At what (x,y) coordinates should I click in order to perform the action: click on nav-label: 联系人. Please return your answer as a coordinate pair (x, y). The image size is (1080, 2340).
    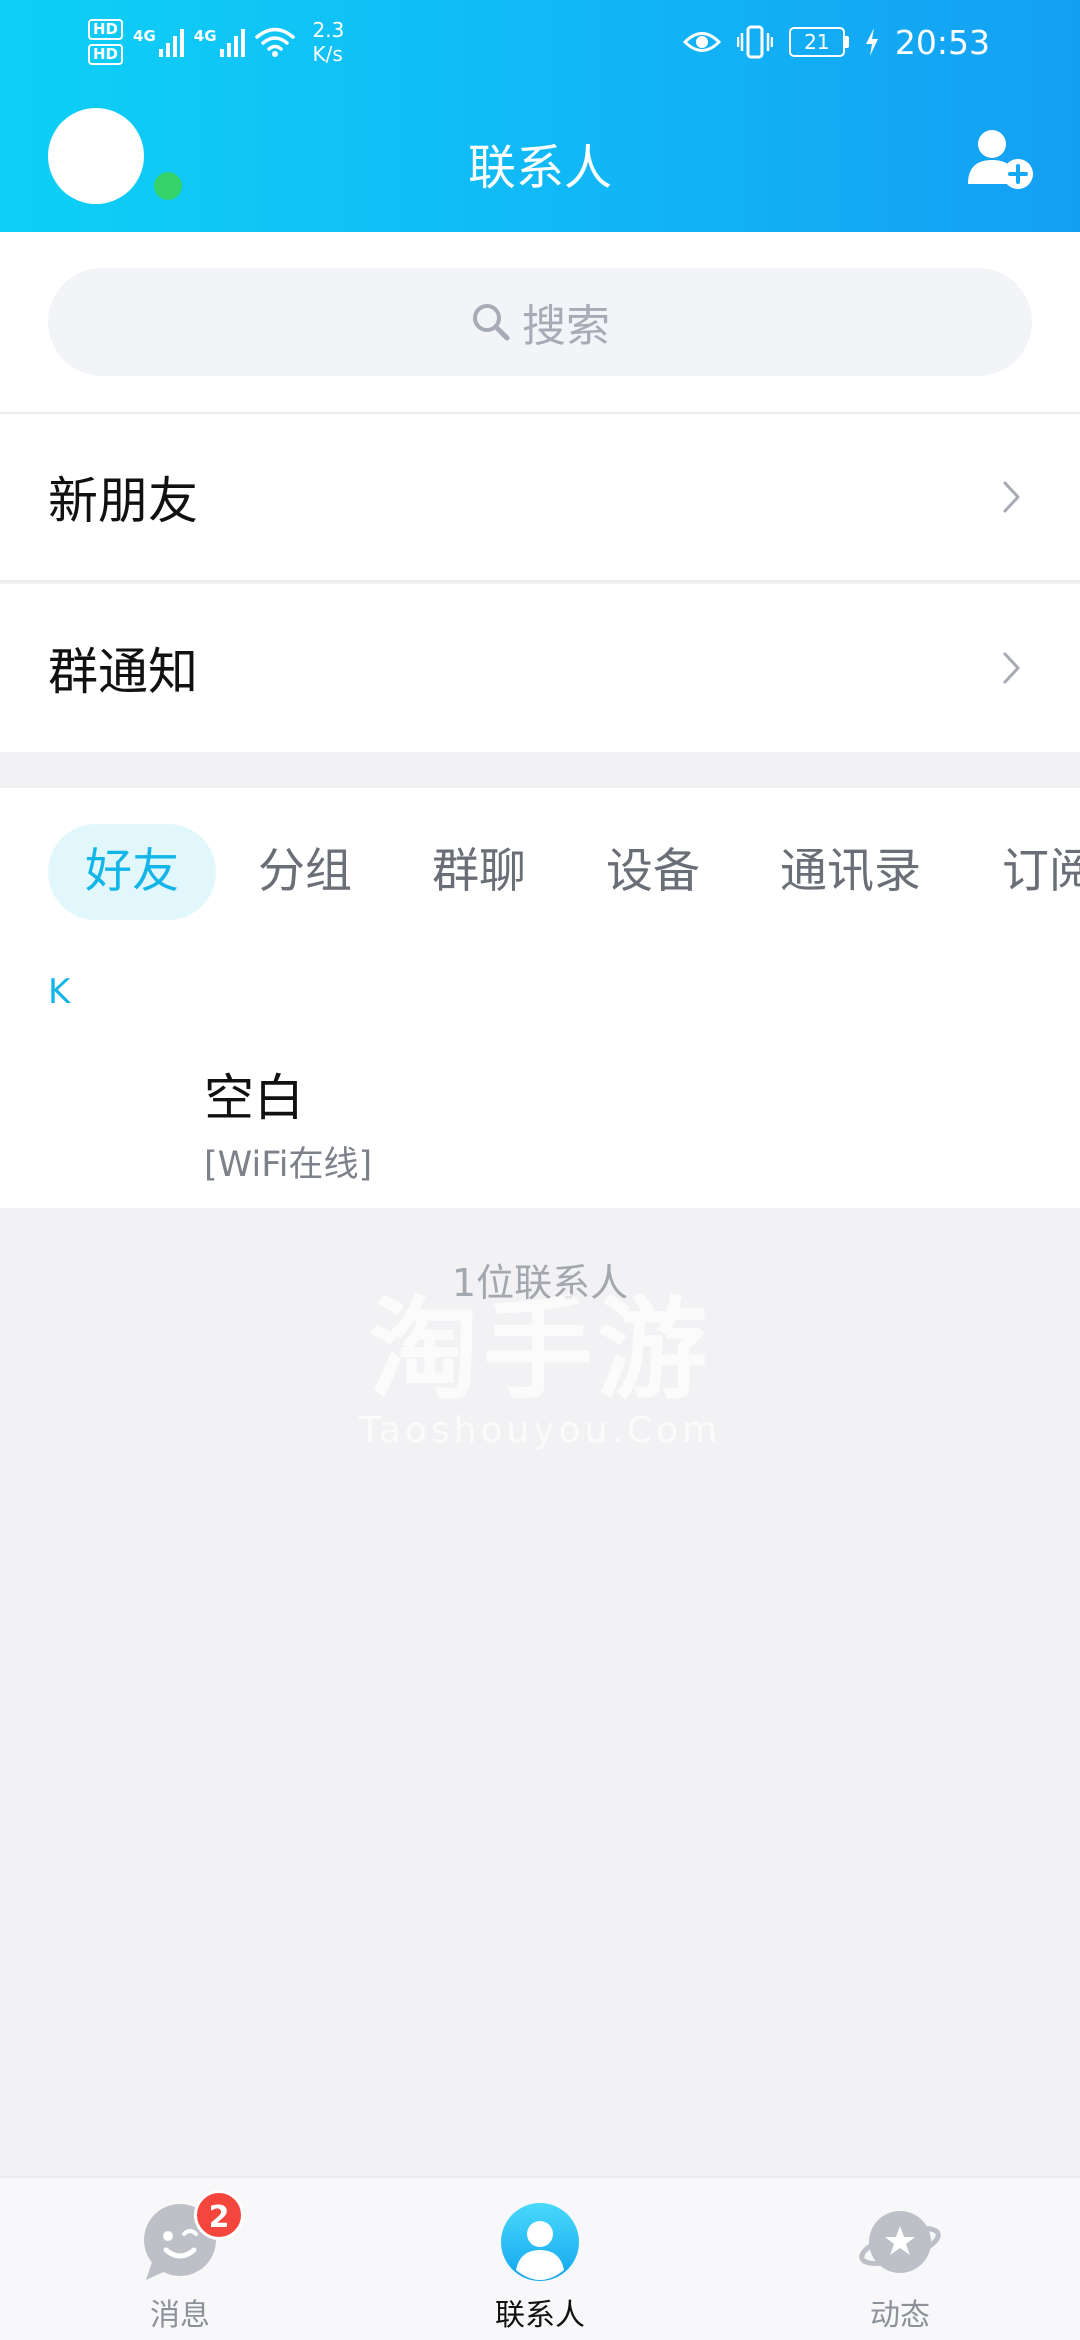
    Looking at the image, I should click on (540, 2315).